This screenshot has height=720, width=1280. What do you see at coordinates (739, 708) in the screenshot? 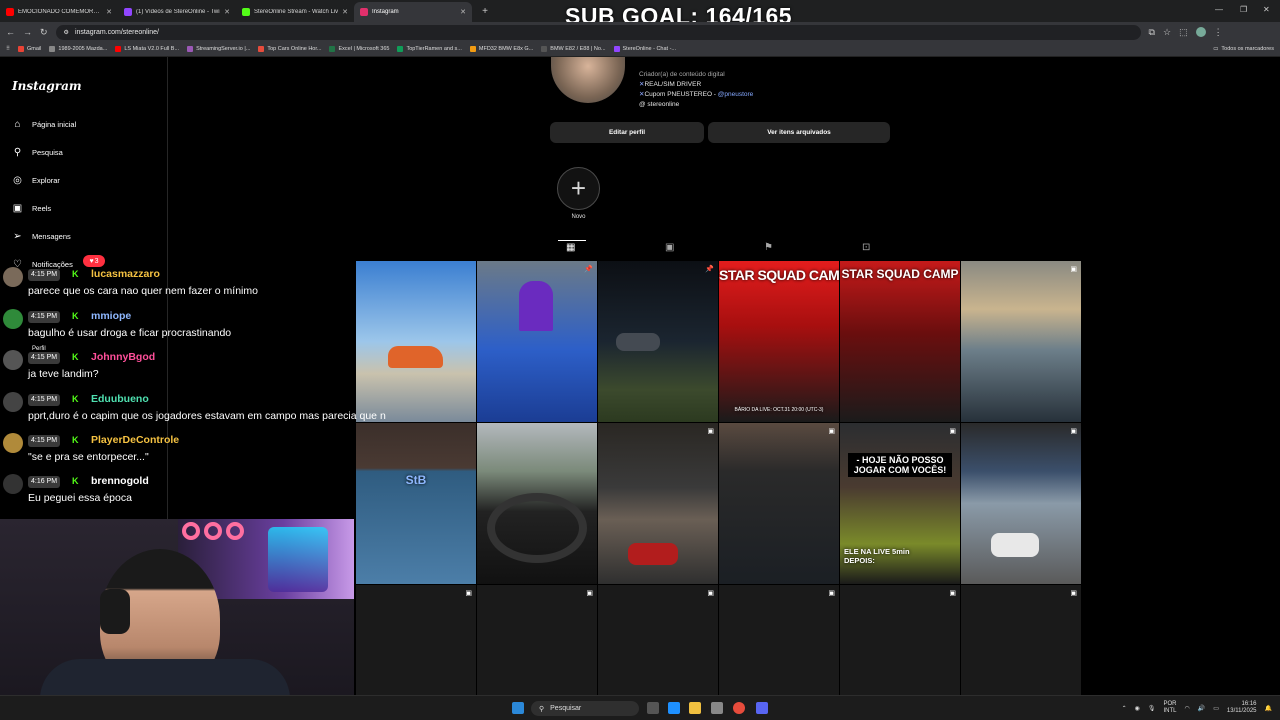
I see `chrome-icon` at bounding box center [739, 708].